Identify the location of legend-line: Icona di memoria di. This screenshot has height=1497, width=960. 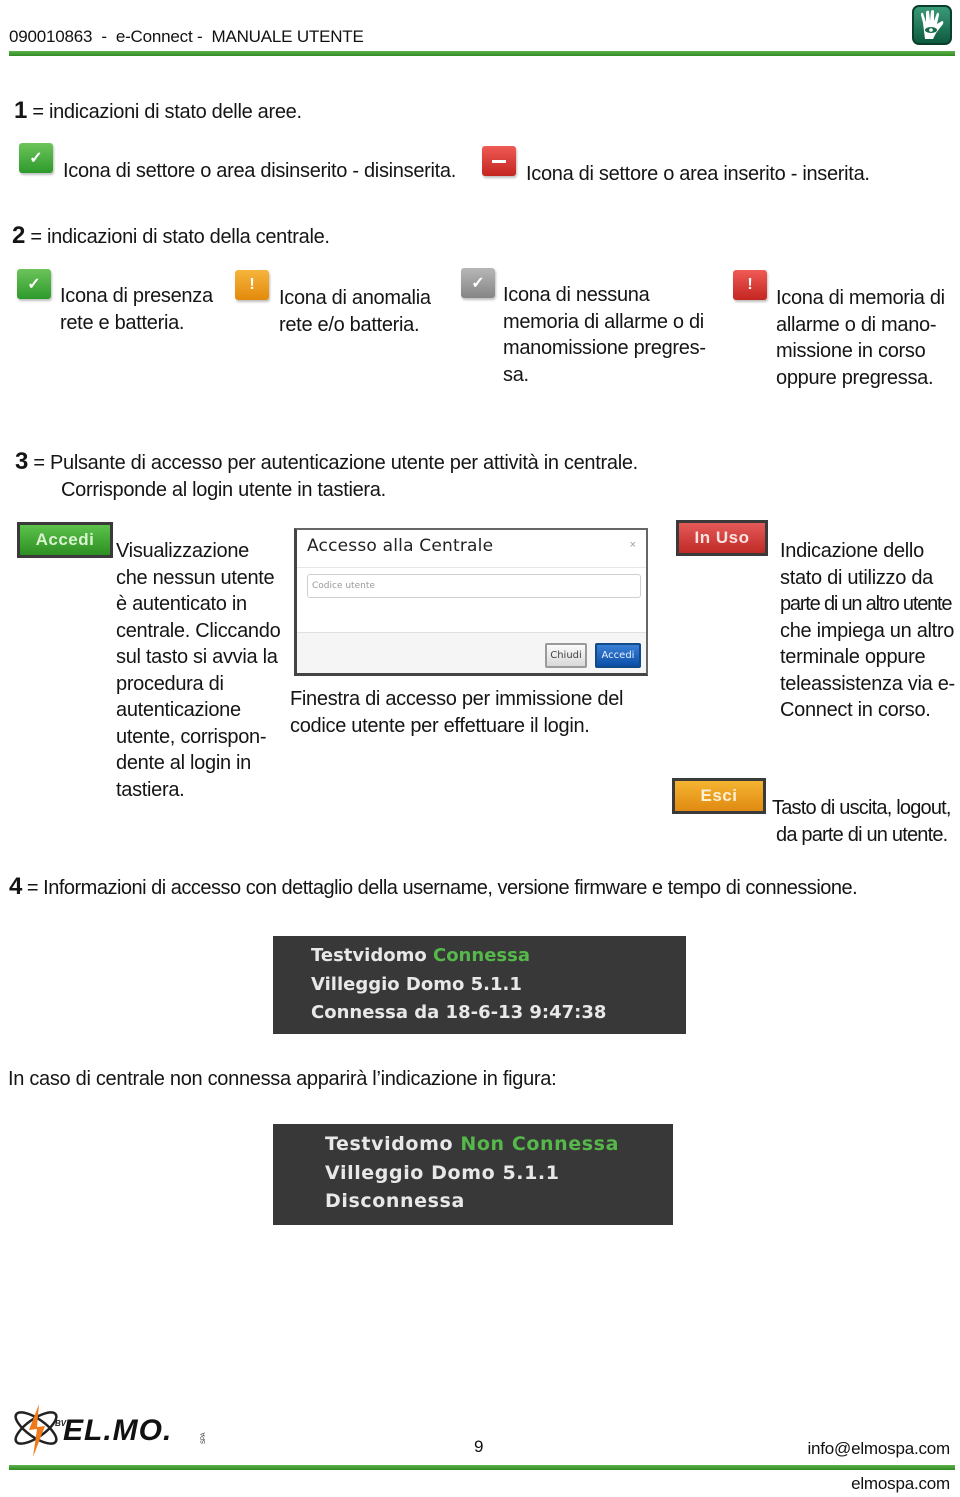
(860, 298).